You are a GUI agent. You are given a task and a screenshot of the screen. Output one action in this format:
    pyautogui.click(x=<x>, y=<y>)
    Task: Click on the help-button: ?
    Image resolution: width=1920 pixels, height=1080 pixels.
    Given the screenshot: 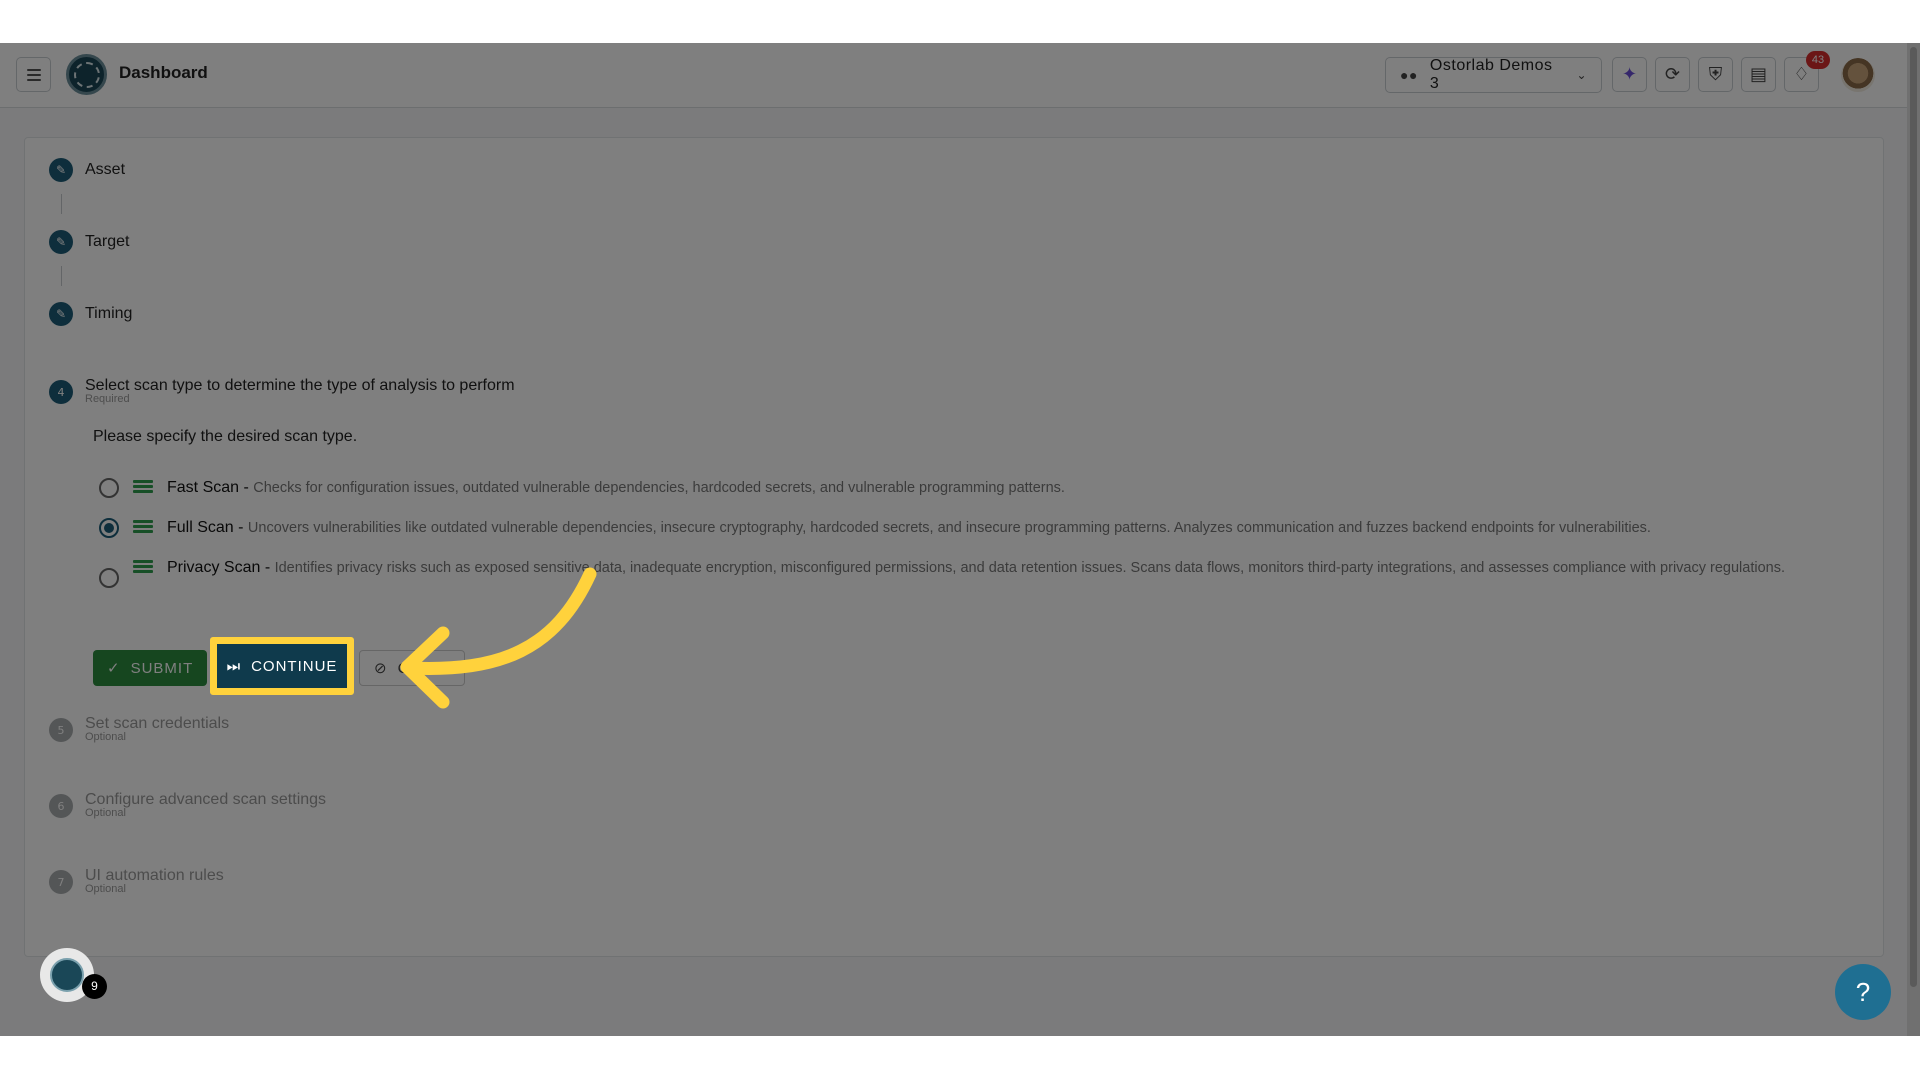 What is the action you would take?
    pyautogui.click(x=1863, y=992)
    